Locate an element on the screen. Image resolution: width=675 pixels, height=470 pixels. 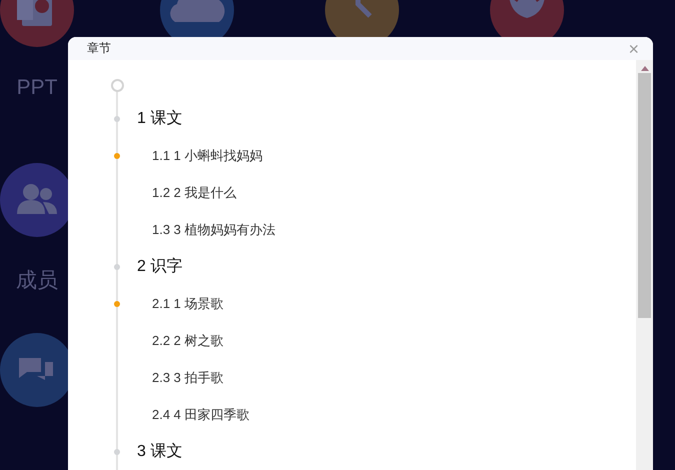
scroll-up-icon is located at coordinates (644, 68).